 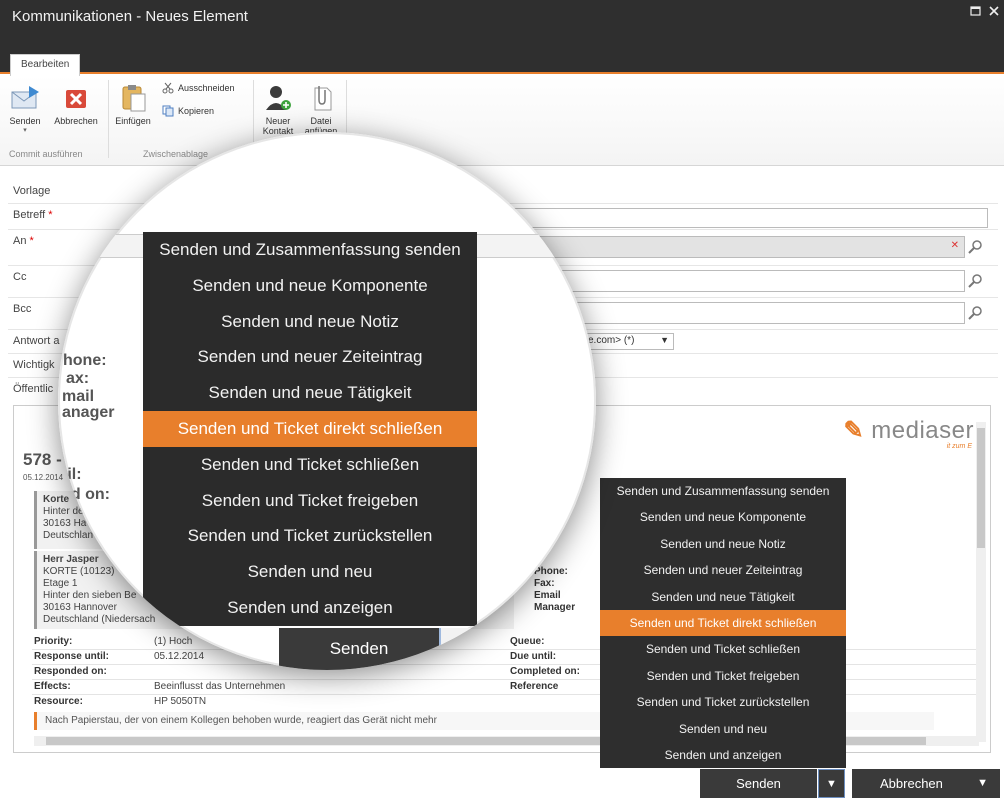 I want to click on paste-icon, so click(x=134, y=98).